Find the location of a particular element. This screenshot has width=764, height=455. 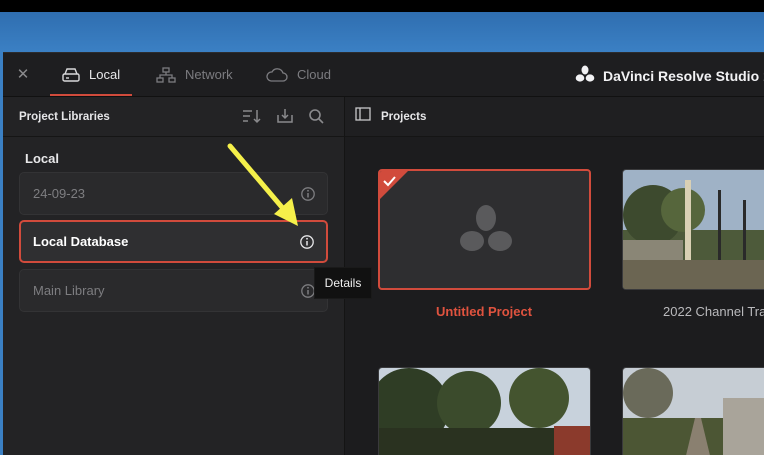

tab-local: Local is located at coordinates (91, 74).